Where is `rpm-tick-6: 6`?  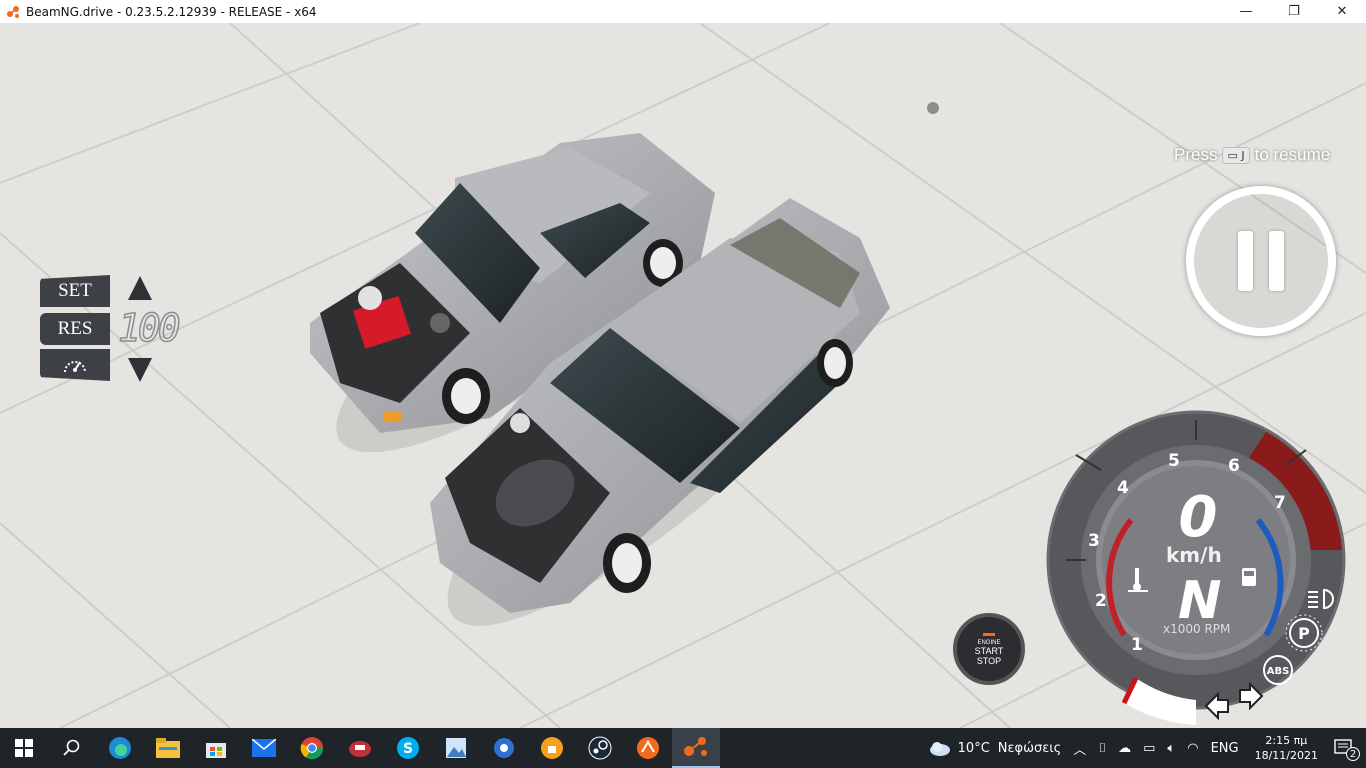
rpm-tick-6: 6 is located at coordinates (1234, 466).